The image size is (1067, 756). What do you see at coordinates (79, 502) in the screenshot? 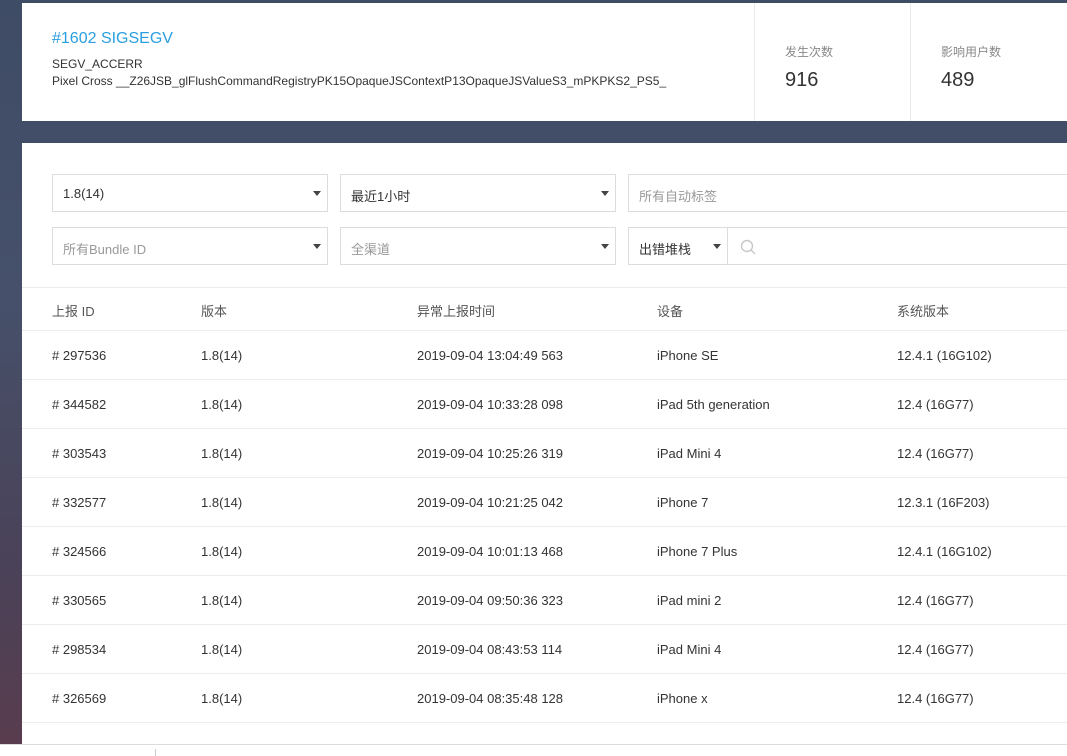
I see `cell-report-id: # 332577` at bounding box center [79, 502].